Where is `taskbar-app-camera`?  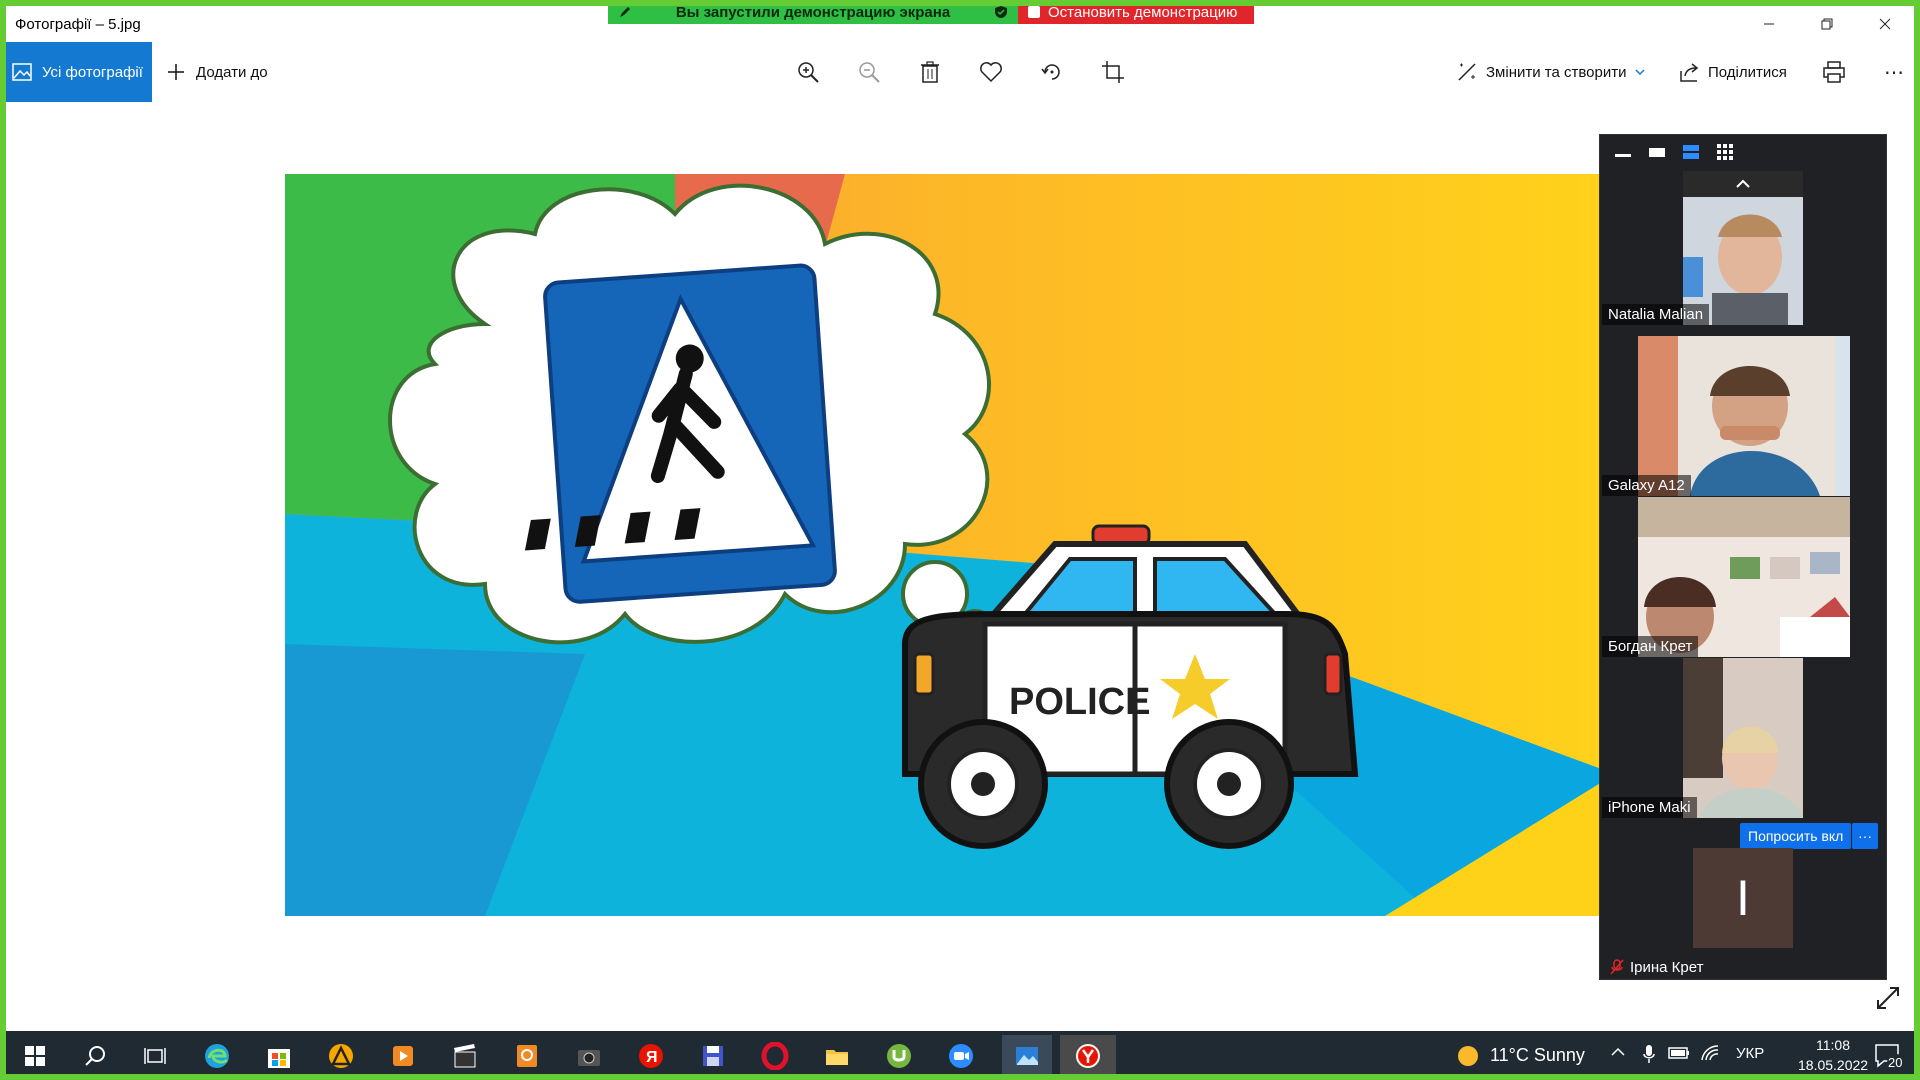
taskbar-app-camera is located at coordinates (589, 1056).